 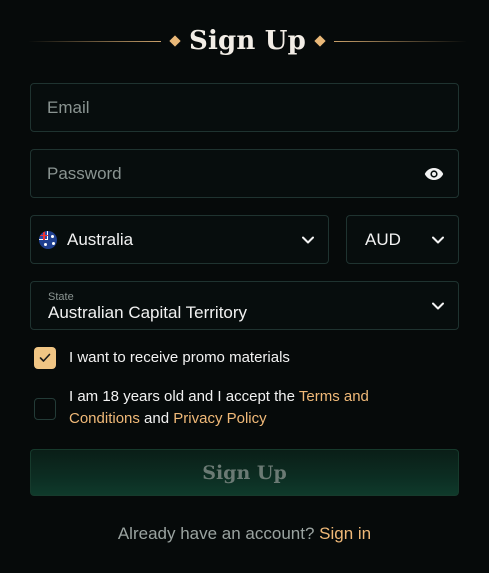 What do you see at coordinates (383, 239) in the screenshot?
I see `currency-value: AUD` at bounding box center [383, 239].